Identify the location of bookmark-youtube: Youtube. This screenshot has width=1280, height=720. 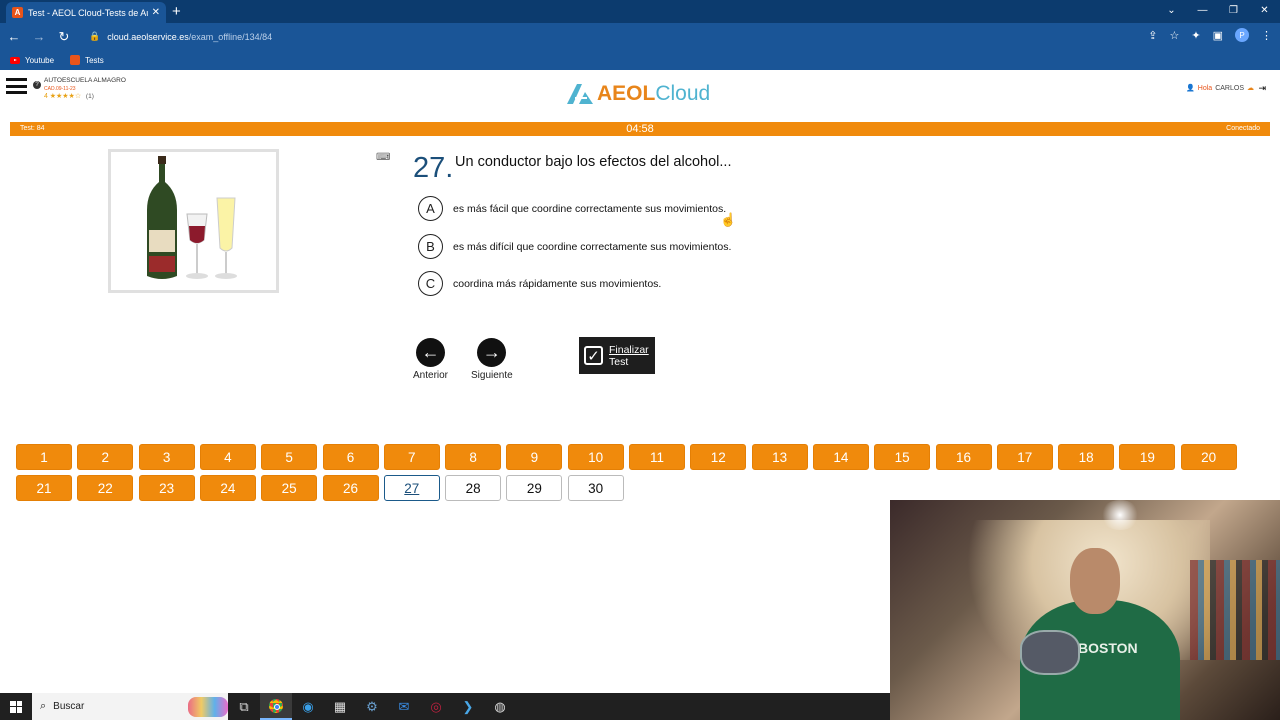
(32, 60).